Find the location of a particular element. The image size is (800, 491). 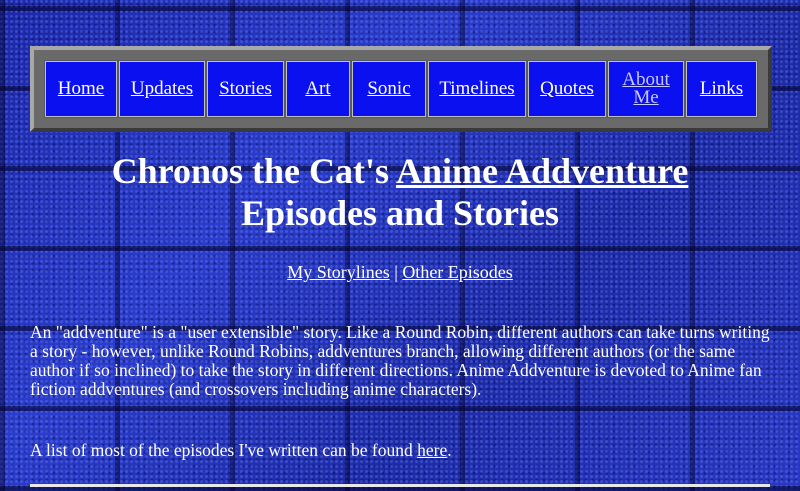

nav-link-timelines: Timelines is located at coordinates (476, 88).